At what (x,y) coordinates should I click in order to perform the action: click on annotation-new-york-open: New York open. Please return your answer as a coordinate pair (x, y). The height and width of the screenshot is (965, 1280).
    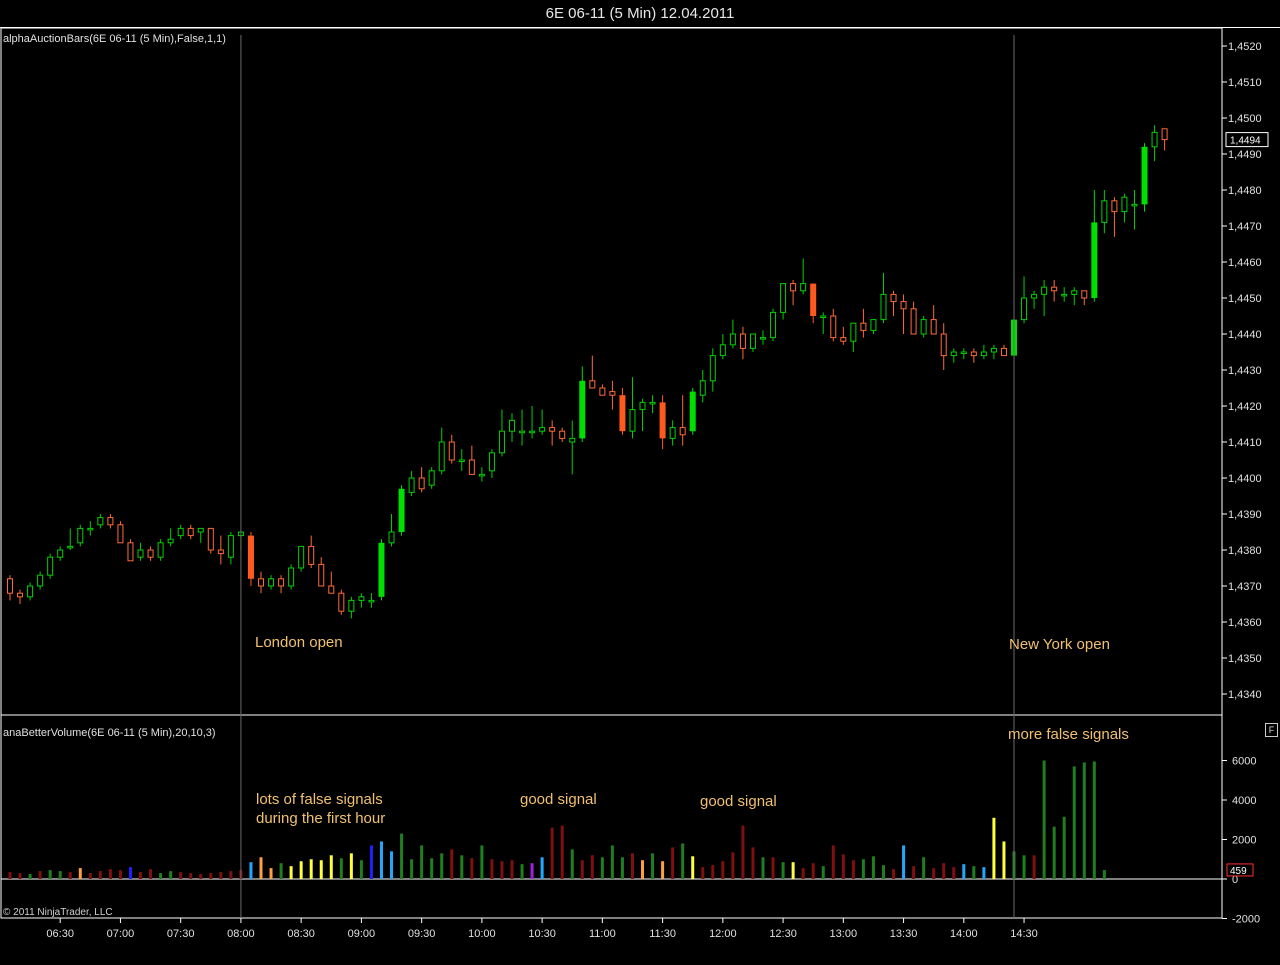
    Looking at the image, I should click on (1059, 644).